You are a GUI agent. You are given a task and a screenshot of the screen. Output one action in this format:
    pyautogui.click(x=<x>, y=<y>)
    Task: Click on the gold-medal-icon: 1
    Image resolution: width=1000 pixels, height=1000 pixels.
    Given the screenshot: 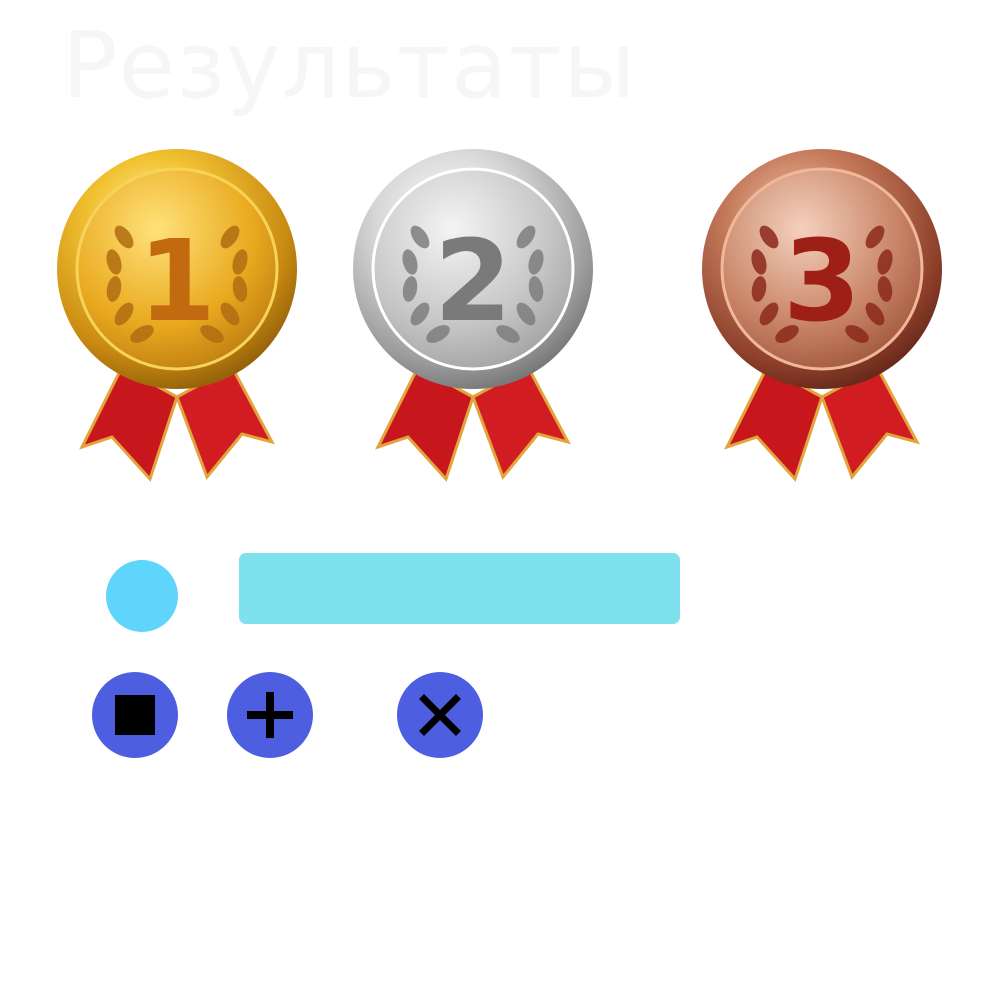 What is the action you would take?
    pyautogui.click(x=177, y=314)
    